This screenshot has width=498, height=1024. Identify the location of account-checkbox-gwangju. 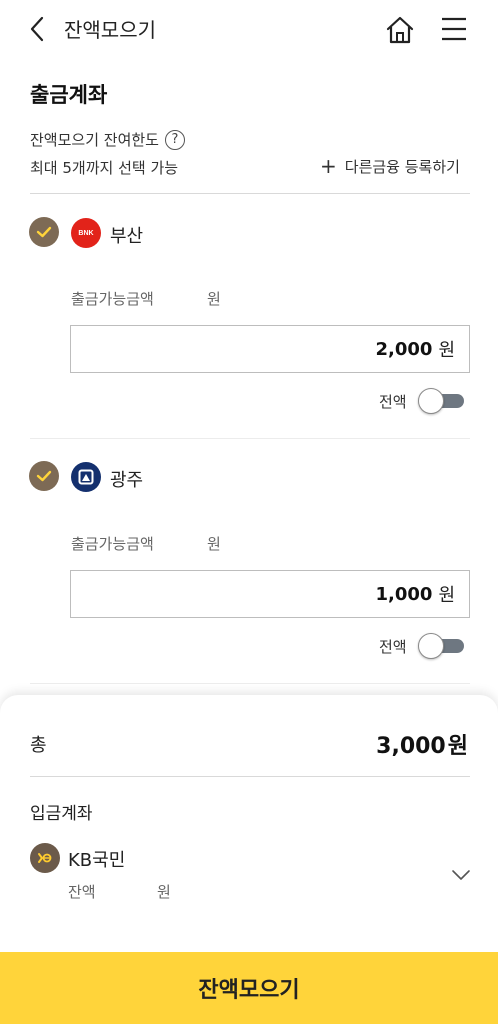
(44, 476).